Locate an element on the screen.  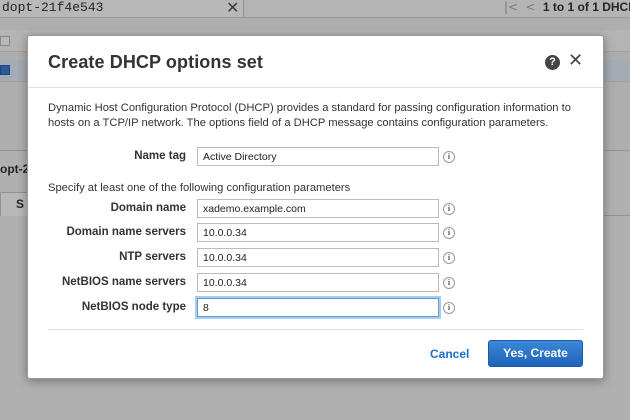
name-tag-label: Name tag is located at coordinates (160, 156).